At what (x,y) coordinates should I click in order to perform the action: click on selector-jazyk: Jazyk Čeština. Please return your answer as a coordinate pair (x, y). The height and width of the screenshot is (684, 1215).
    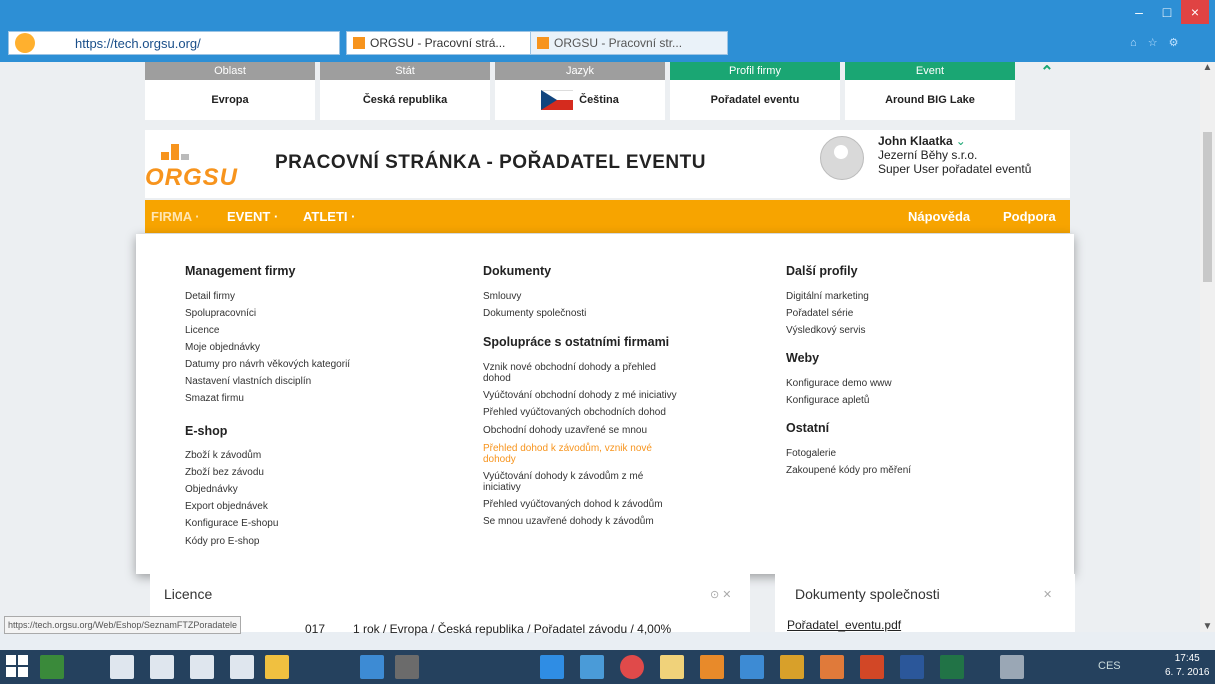
    Looking at the image, I should click on (580, 92).